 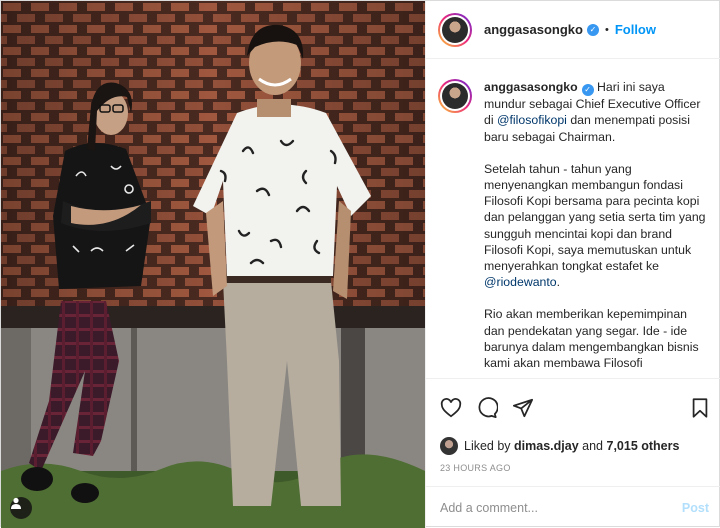 What do you see at coordinates (532, 120) in the screenshot?
I see `mention-link-filosofikopi: @filosofikopi` at bounding box center [532, 120].